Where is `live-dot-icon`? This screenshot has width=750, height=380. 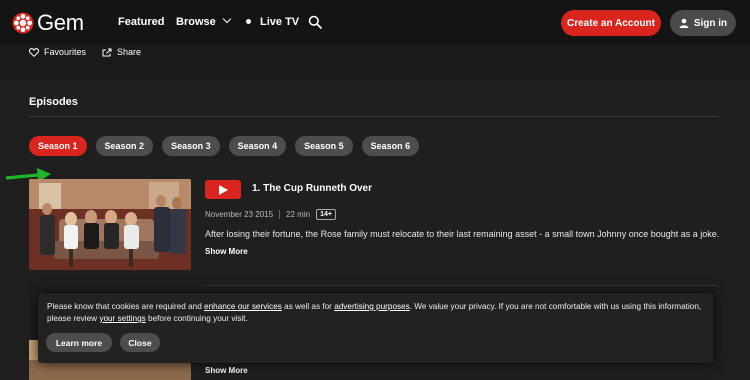 live-dot-icon is located at coordinates (248, 21).